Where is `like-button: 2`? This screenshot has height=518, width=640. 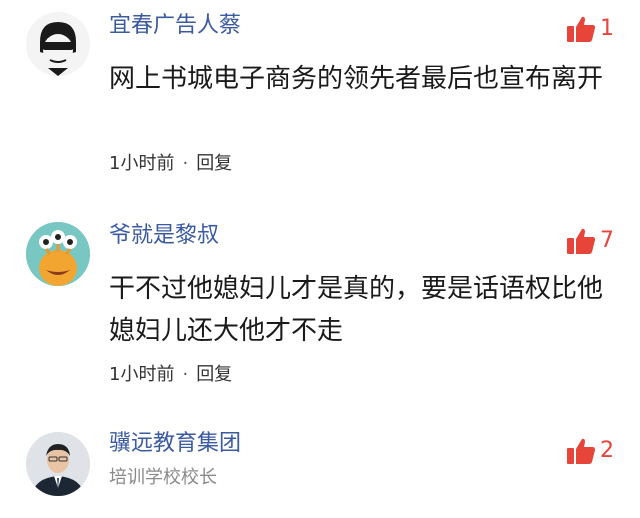 like-button: 2 is located at coordinates (590, 451).